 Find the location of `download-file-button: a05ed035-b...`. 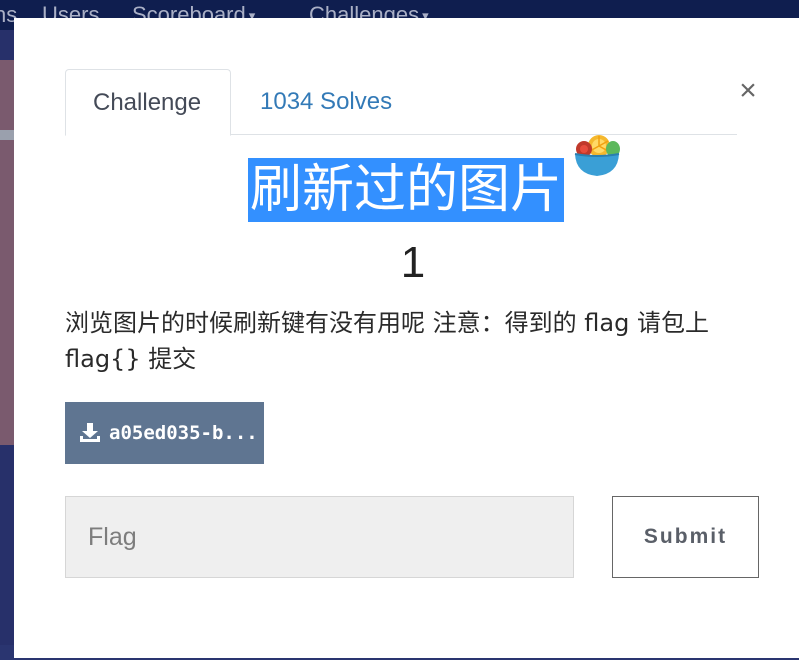

download-file-button: a05ed035-b... is located at coordinates (164, 433).